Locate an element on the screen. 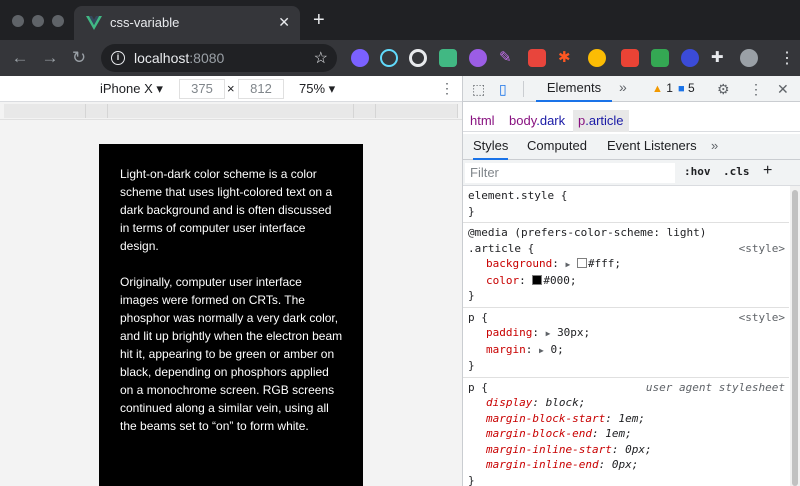 This screenshot has height=486, width=800. declaration-background: background: ▶ #fff; is located at coordinates (626, 264).